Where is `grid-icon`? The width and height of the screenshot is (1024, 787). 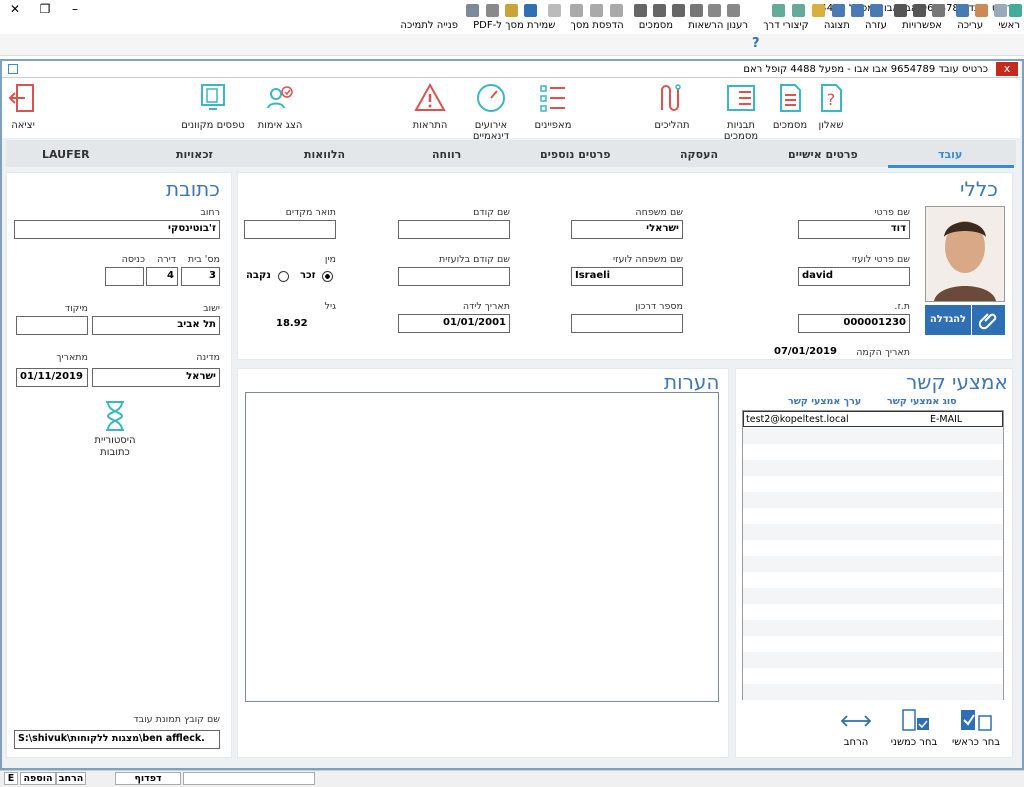 grid-icon is located at coordinates (696, 10).